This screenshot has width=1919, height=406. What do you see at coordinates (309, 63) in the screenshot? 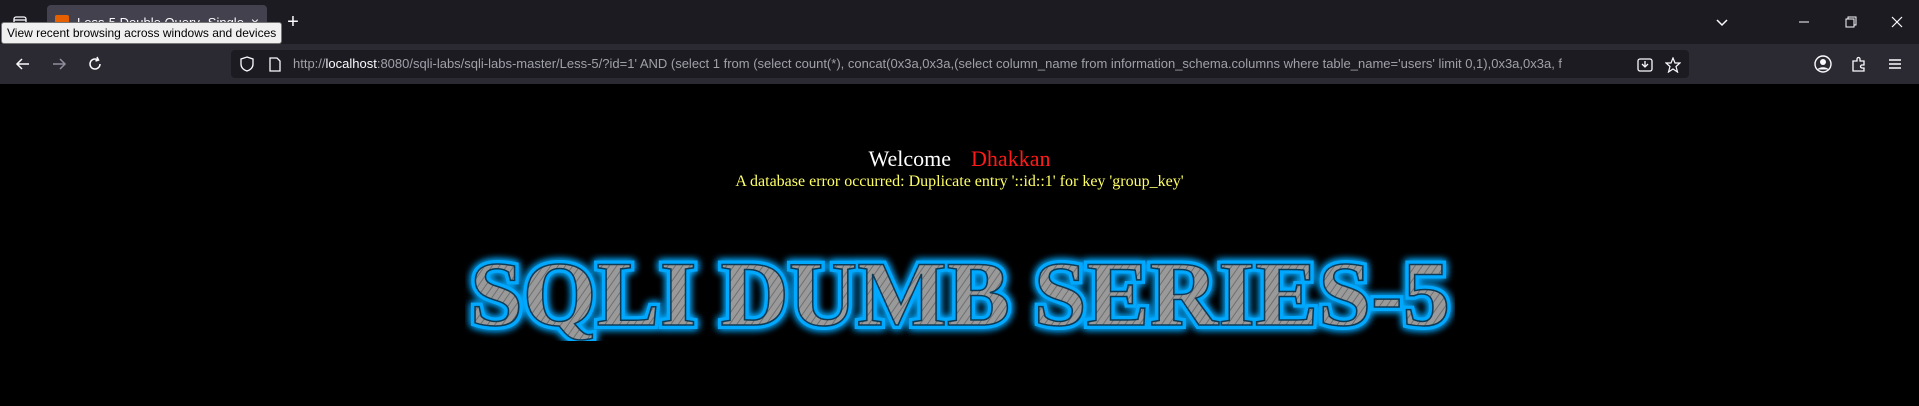
I see `url-prefix: http://` at bounding box center [309, 63].